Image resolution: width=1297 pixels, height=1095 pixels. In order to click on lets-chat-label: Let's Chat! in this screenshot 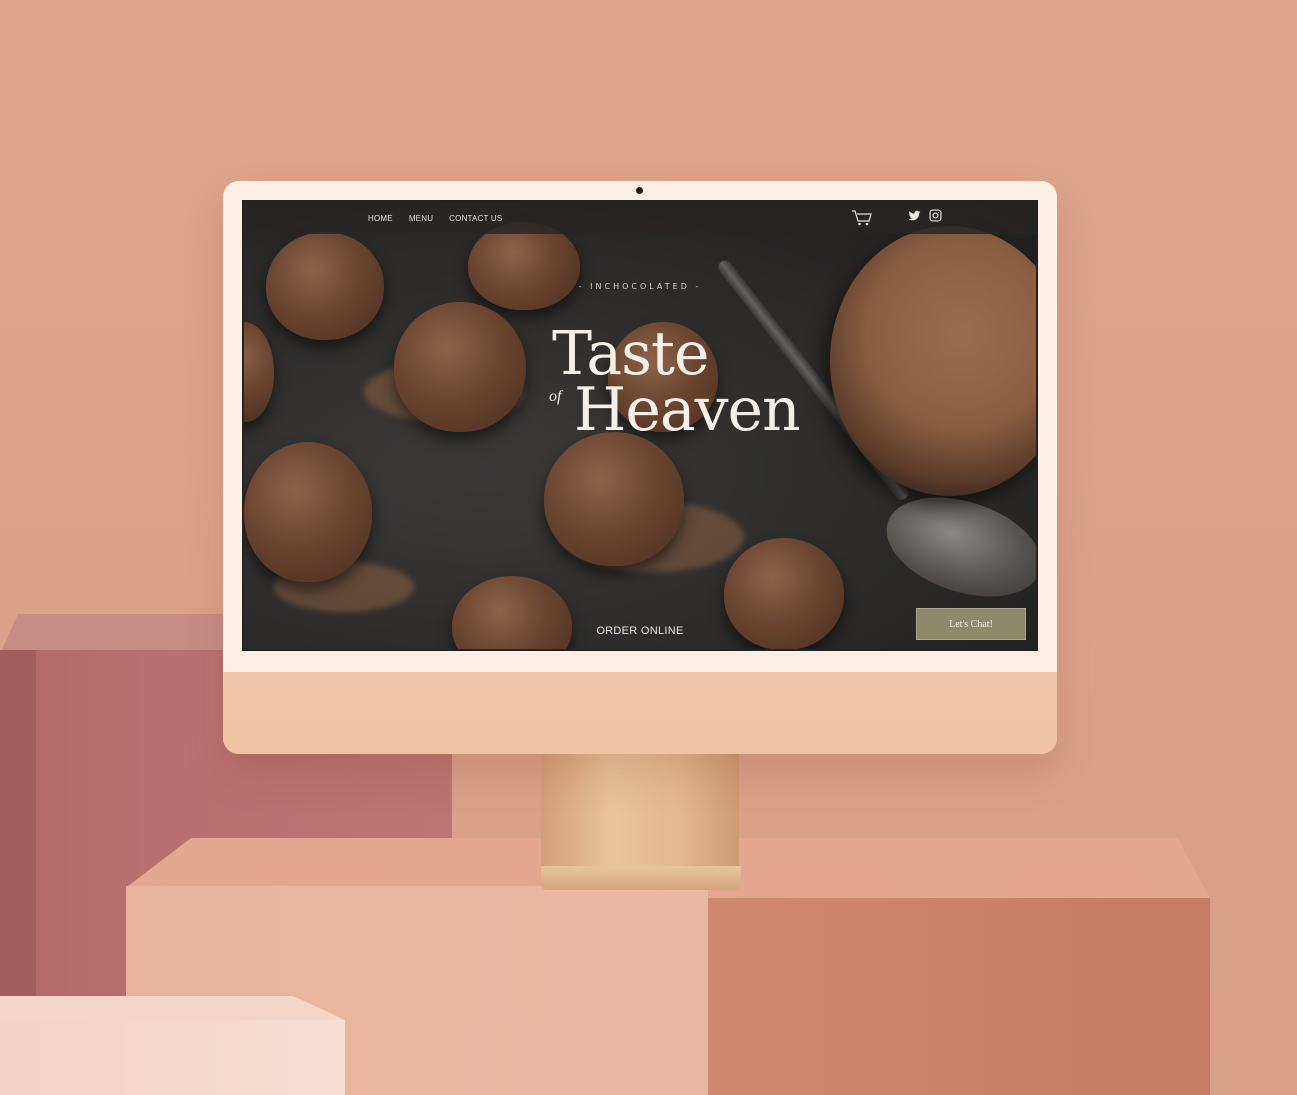, I will do `click(971, 624)`.